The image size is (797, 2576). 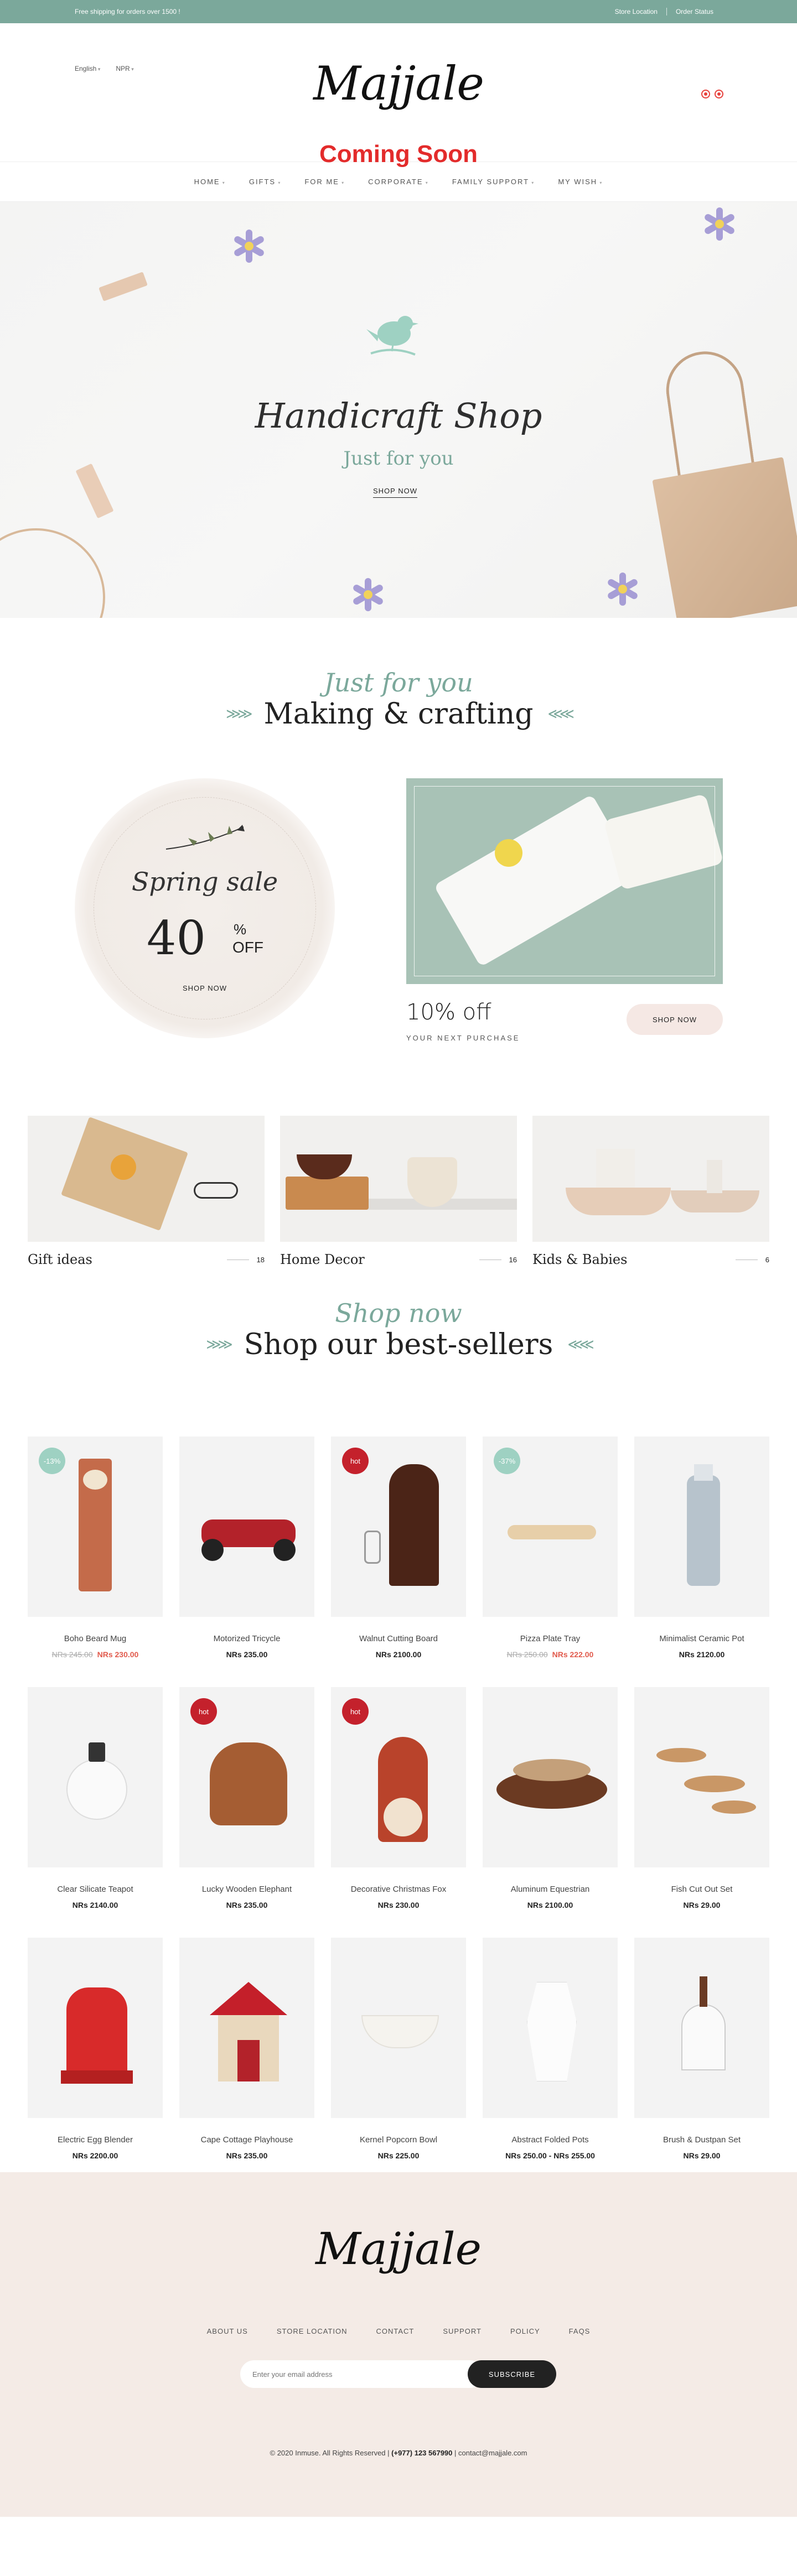 I want to click on footer-link-contact: CONTACT, so click(x=396, y=2331).